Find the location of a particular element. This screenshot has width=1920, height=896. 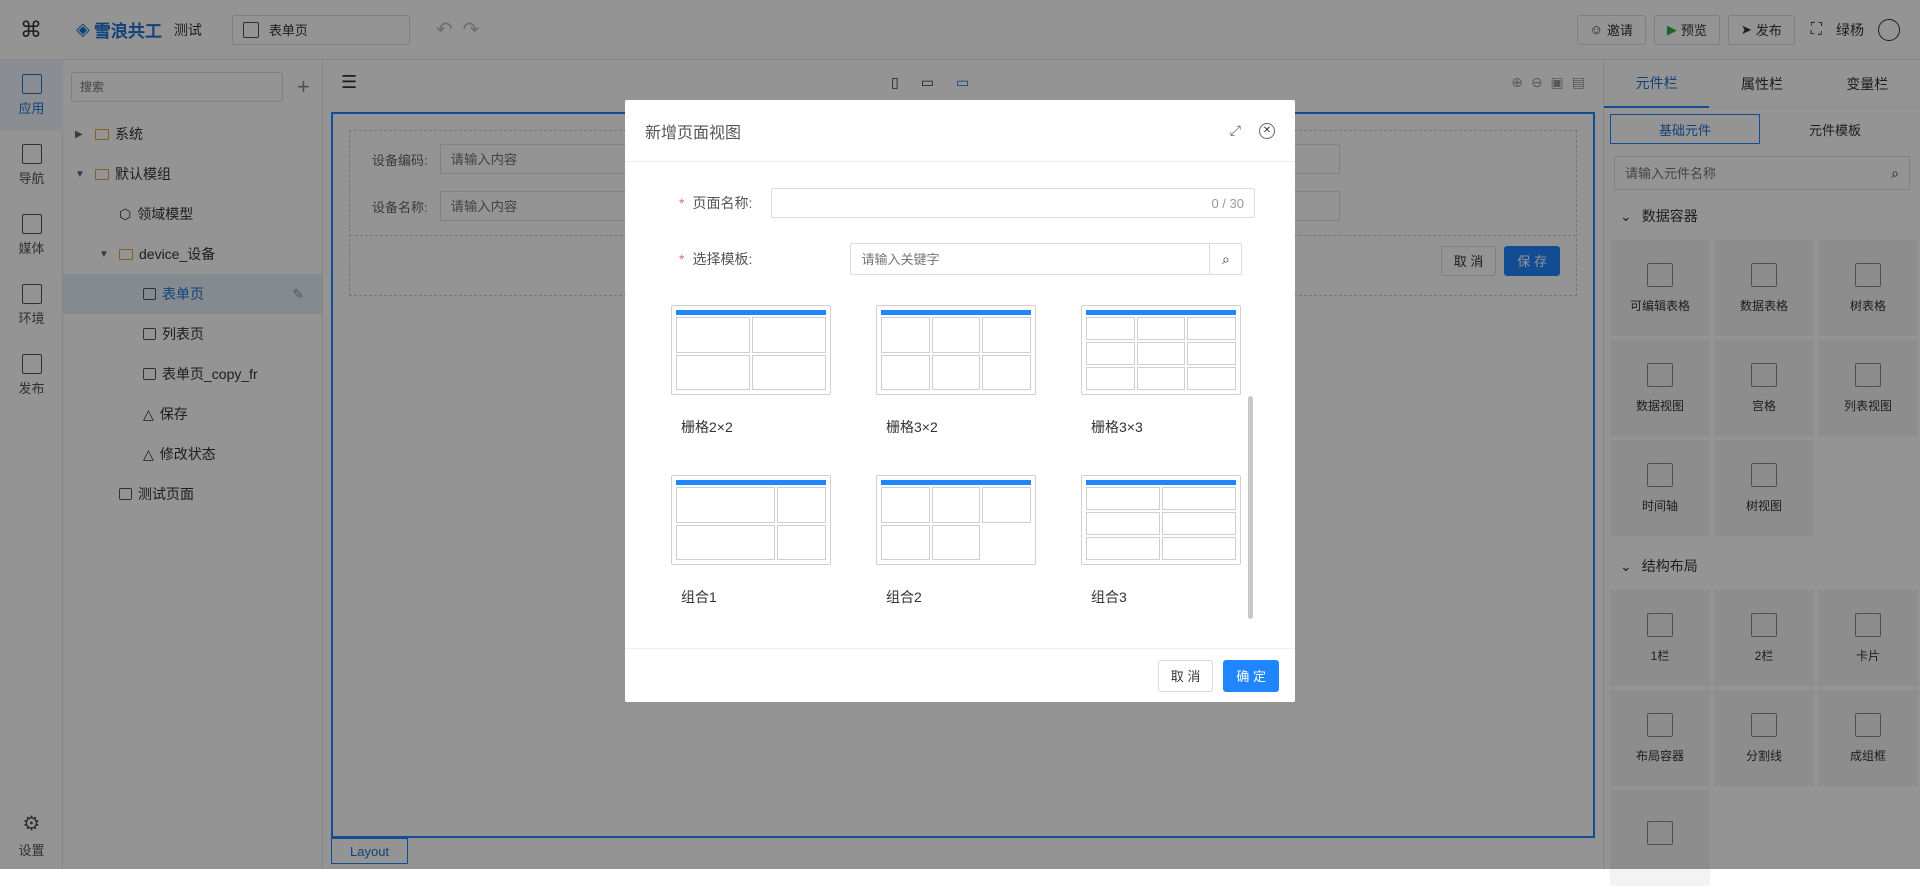

dialog-confirm-label: 确 定 is located at coordinates (1251, 676).